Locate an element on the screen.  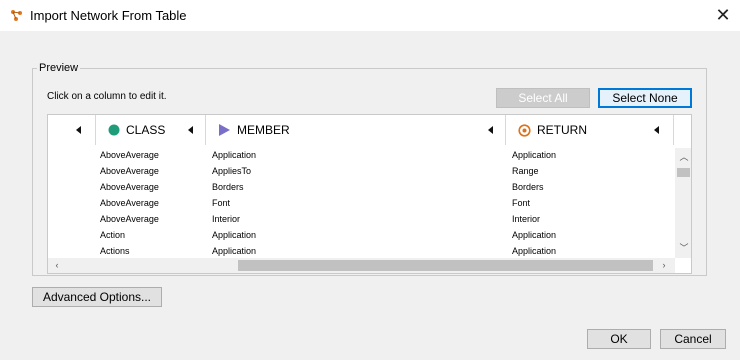
preview-hint: Click on a column to edit it. is located at coordinates (107, 96).